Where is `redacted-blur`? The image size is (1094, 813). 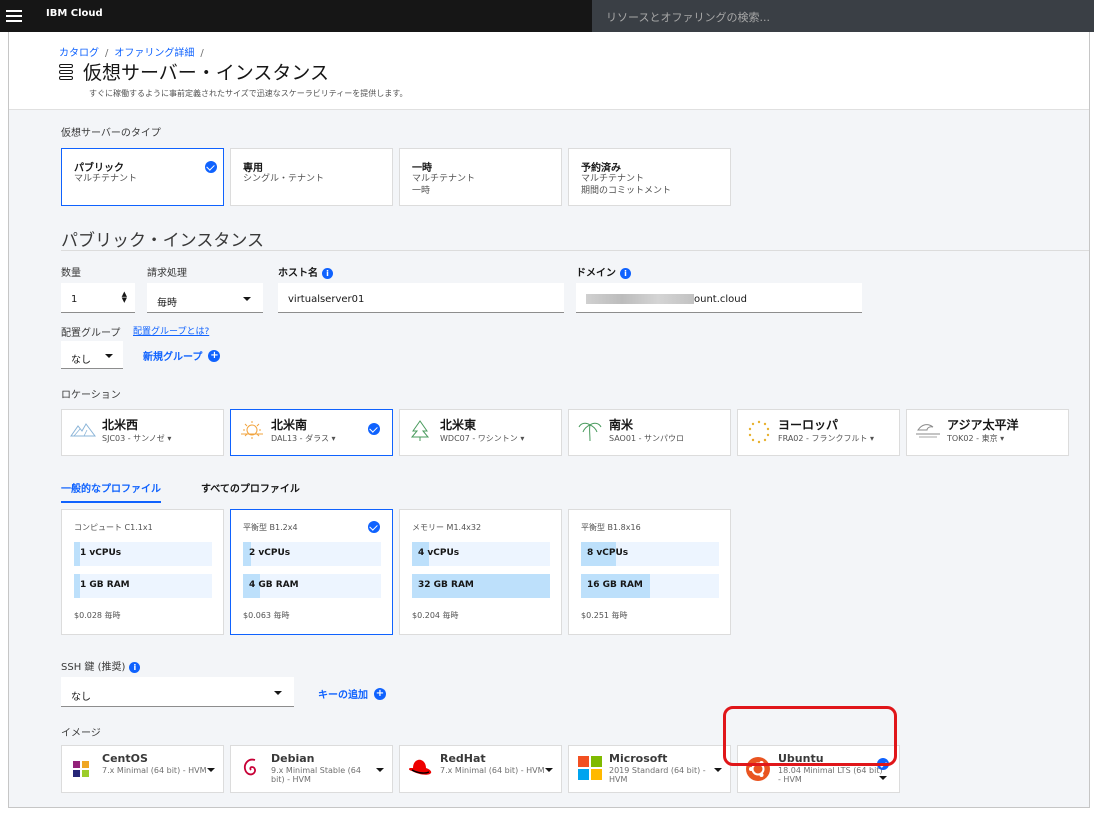
redacted-blur is located at coordinates (640, 299).